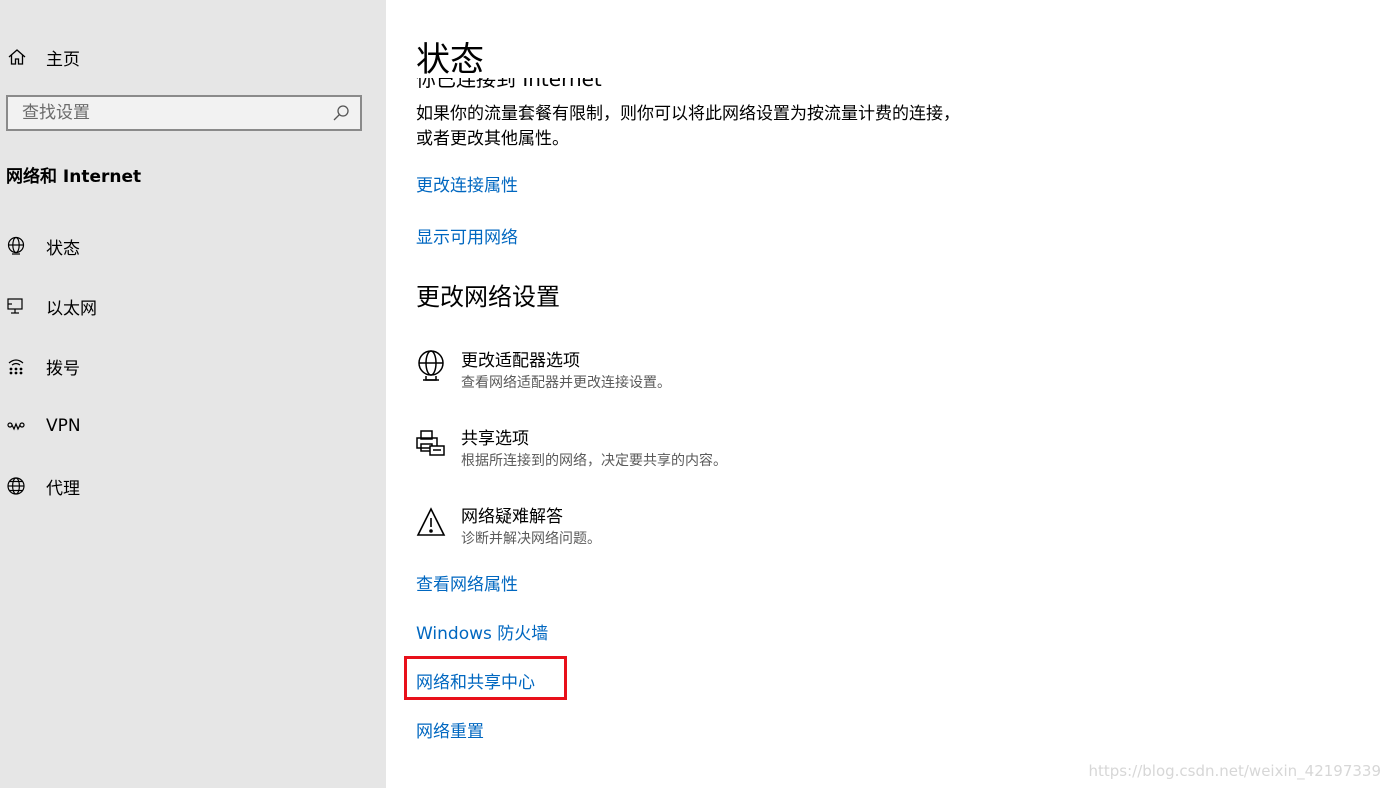 The width and height of the screenshot is (1389, 788). What do you see at coordinates (63, 488) in the screenshot?
I see `sidebar-item-label: 代理` at bounding box center [63, 488].